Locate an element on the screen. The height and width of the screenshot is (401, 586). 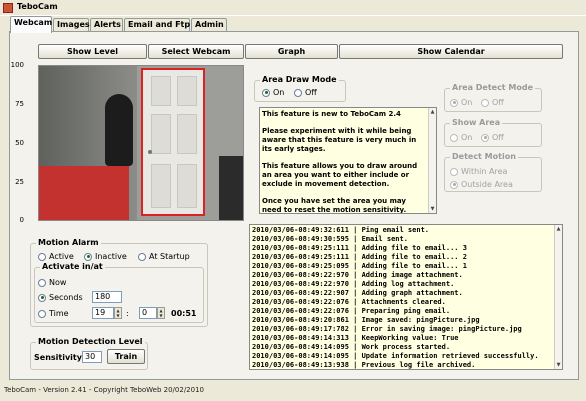
tab-alerts: Alerts is located at coordinates (106, 25).